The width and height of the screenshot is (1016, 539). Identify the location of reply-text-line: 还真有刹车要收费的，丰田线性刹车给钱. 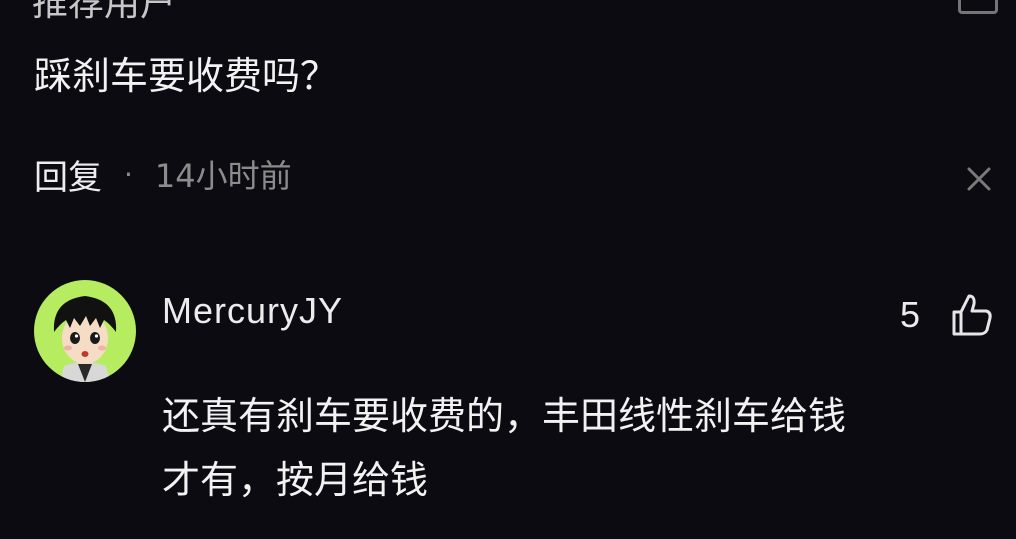
(504, 416).